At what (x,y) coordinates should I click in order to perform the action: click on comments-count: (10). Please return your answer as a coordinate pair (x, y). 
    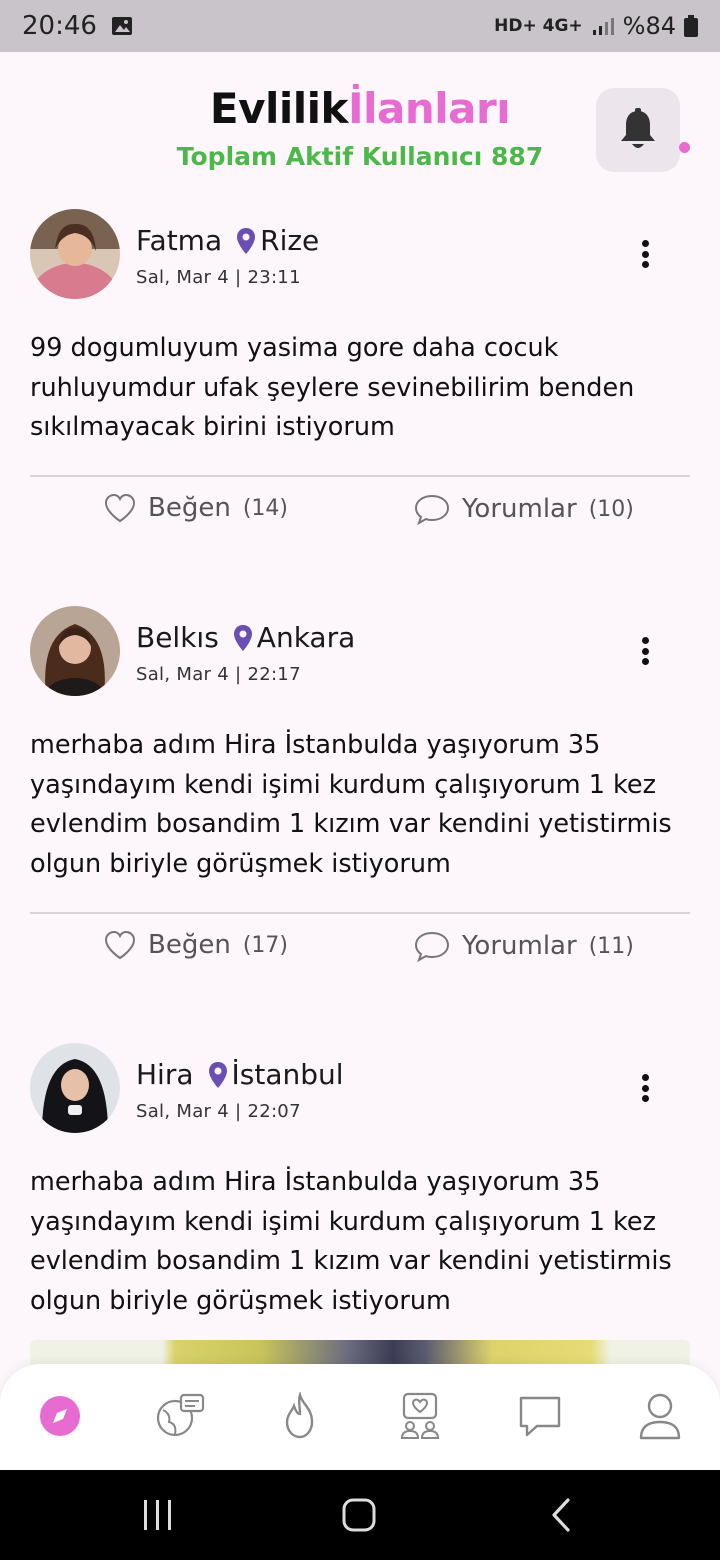
    Looking at the image, I should click on (611, 509).